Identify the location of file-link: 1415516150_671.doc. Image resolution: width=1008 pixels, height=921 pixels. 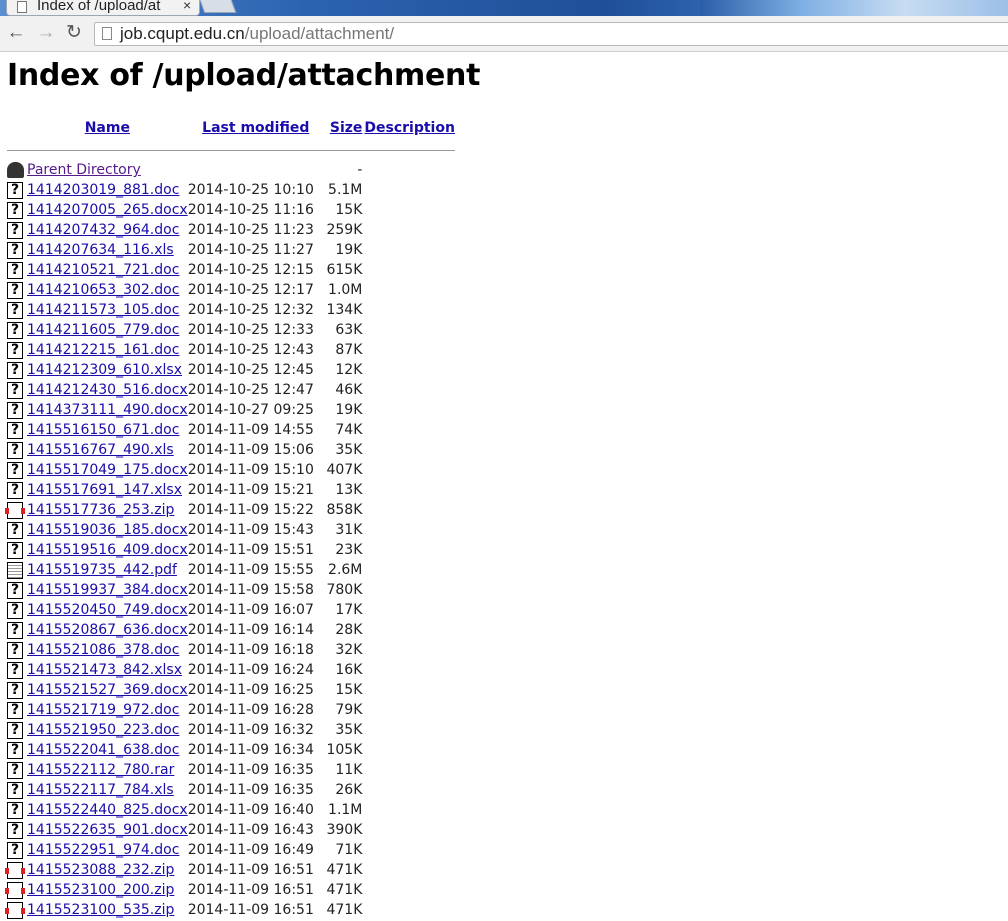
(103, 430).